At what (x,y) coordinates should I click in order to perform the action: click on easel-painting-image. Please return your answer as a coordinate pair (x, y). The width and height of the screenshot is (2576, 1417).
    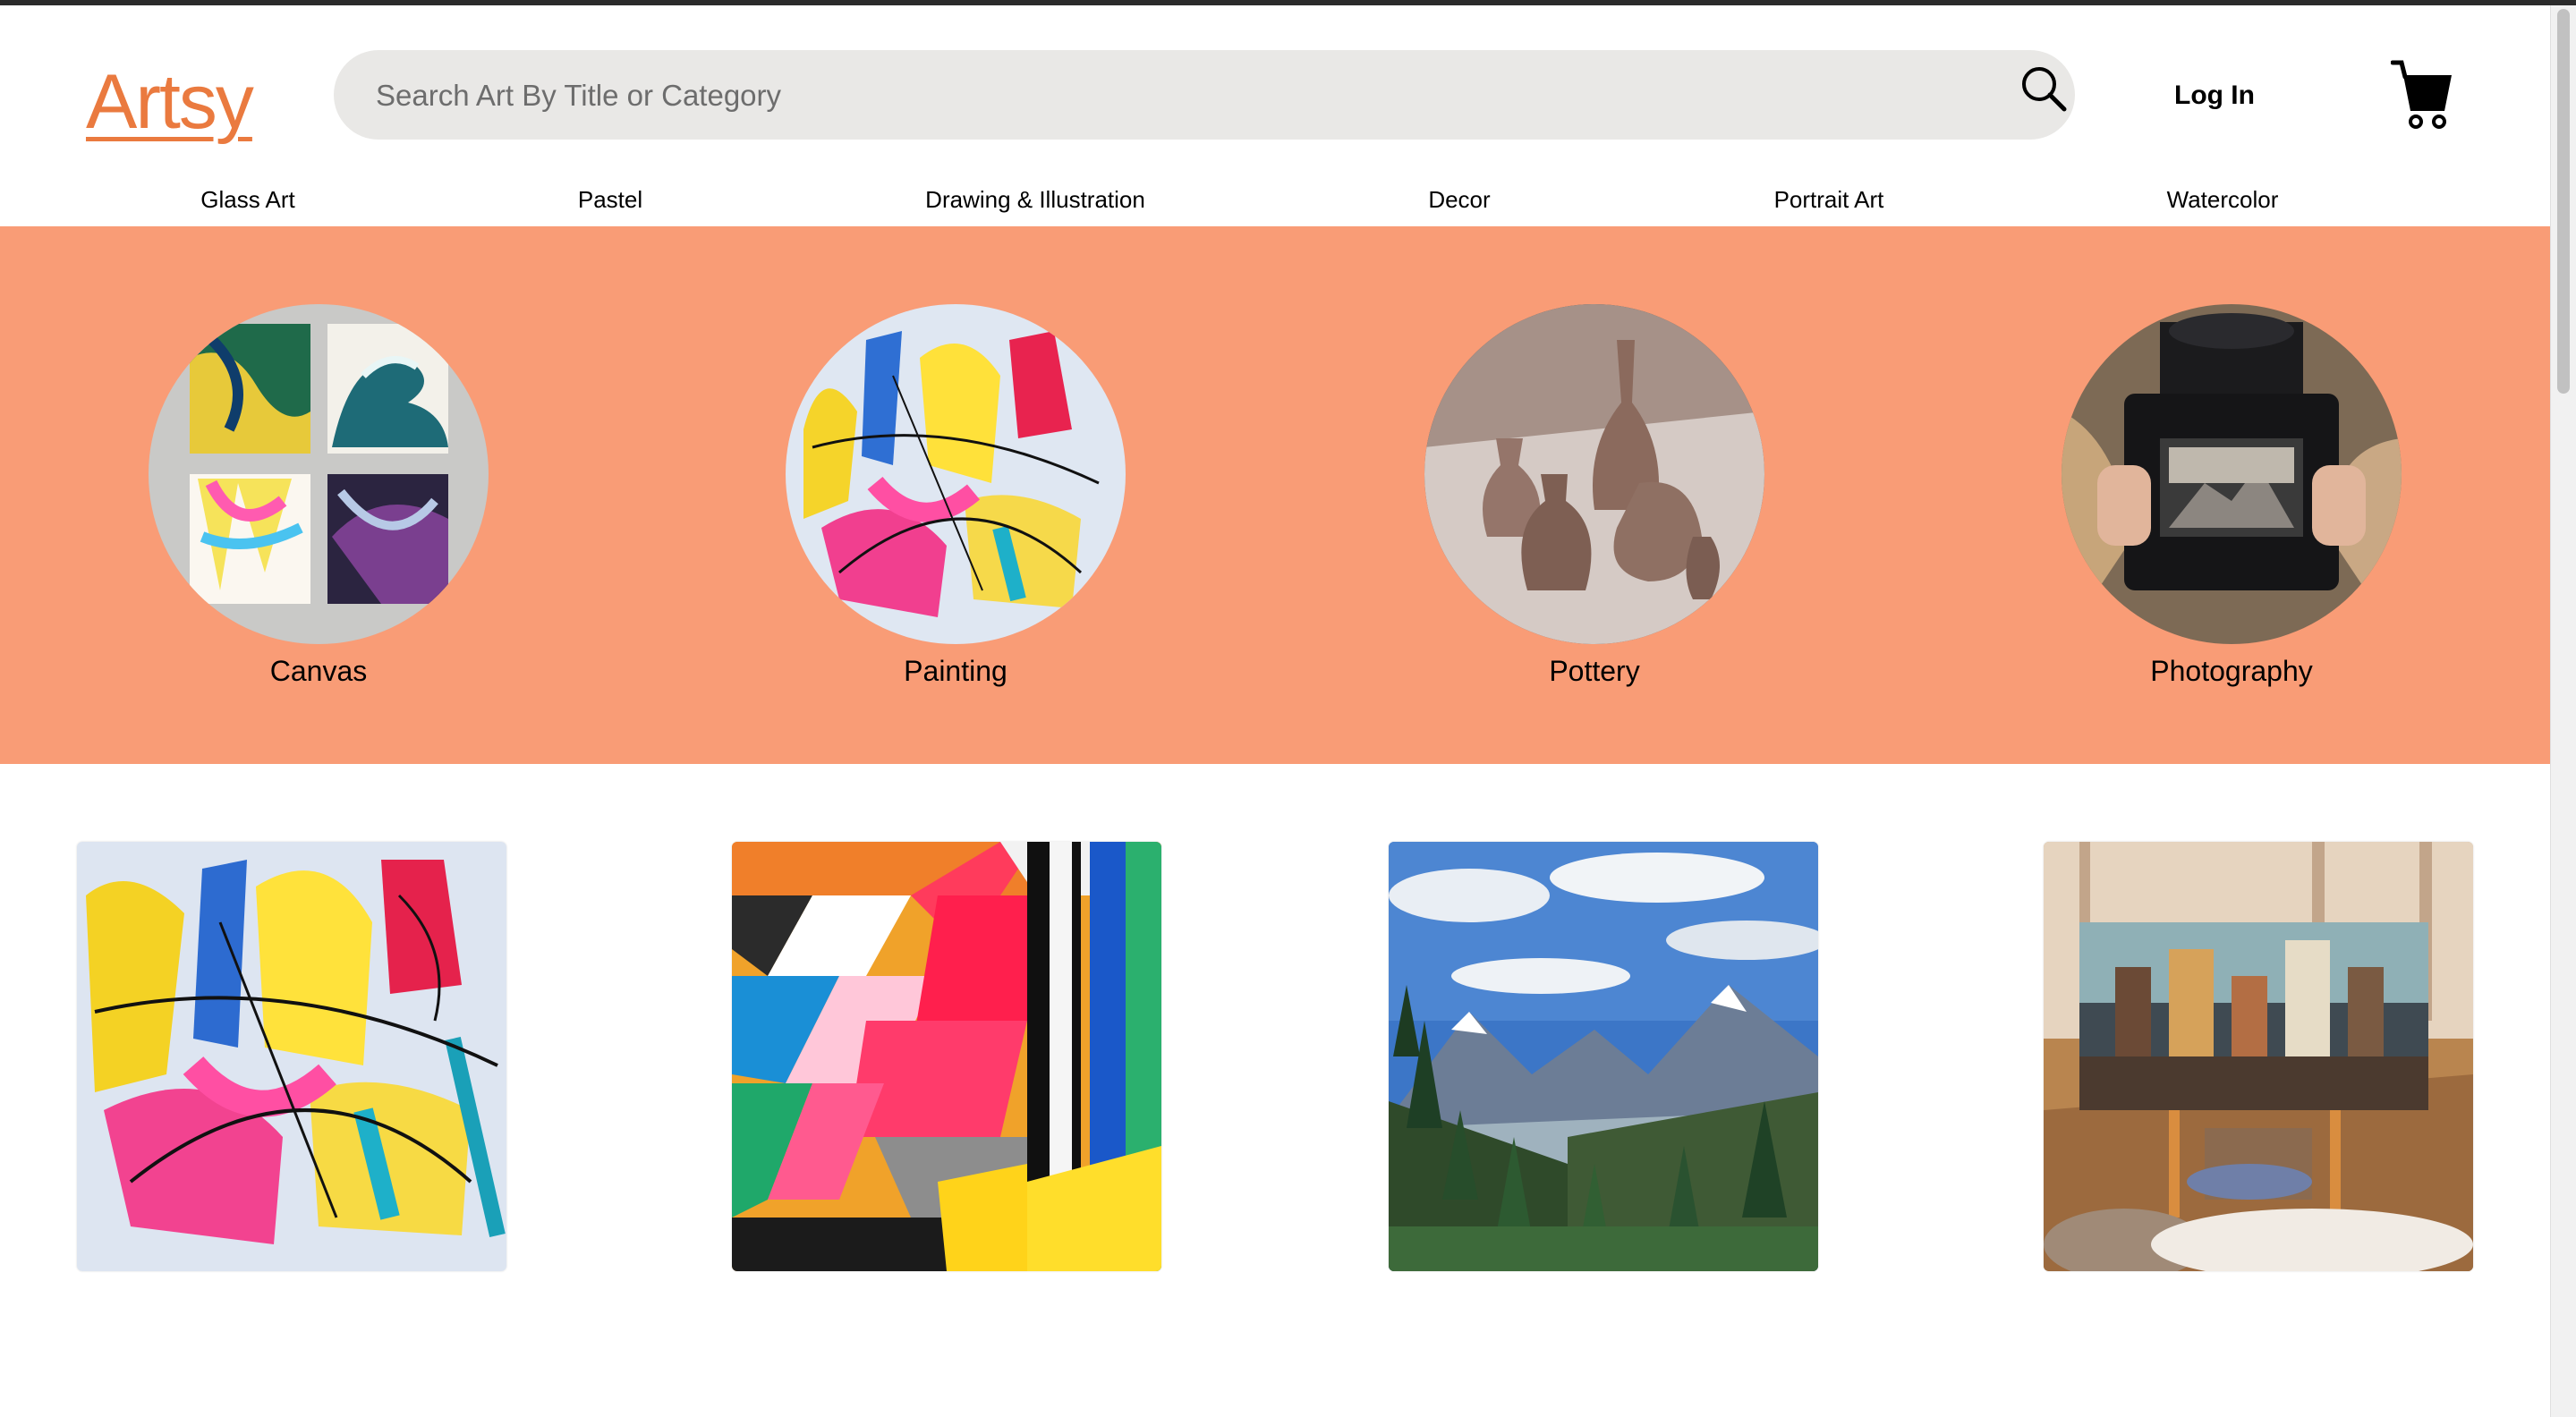
    Looking at the image, I should click on (2258, 1056).